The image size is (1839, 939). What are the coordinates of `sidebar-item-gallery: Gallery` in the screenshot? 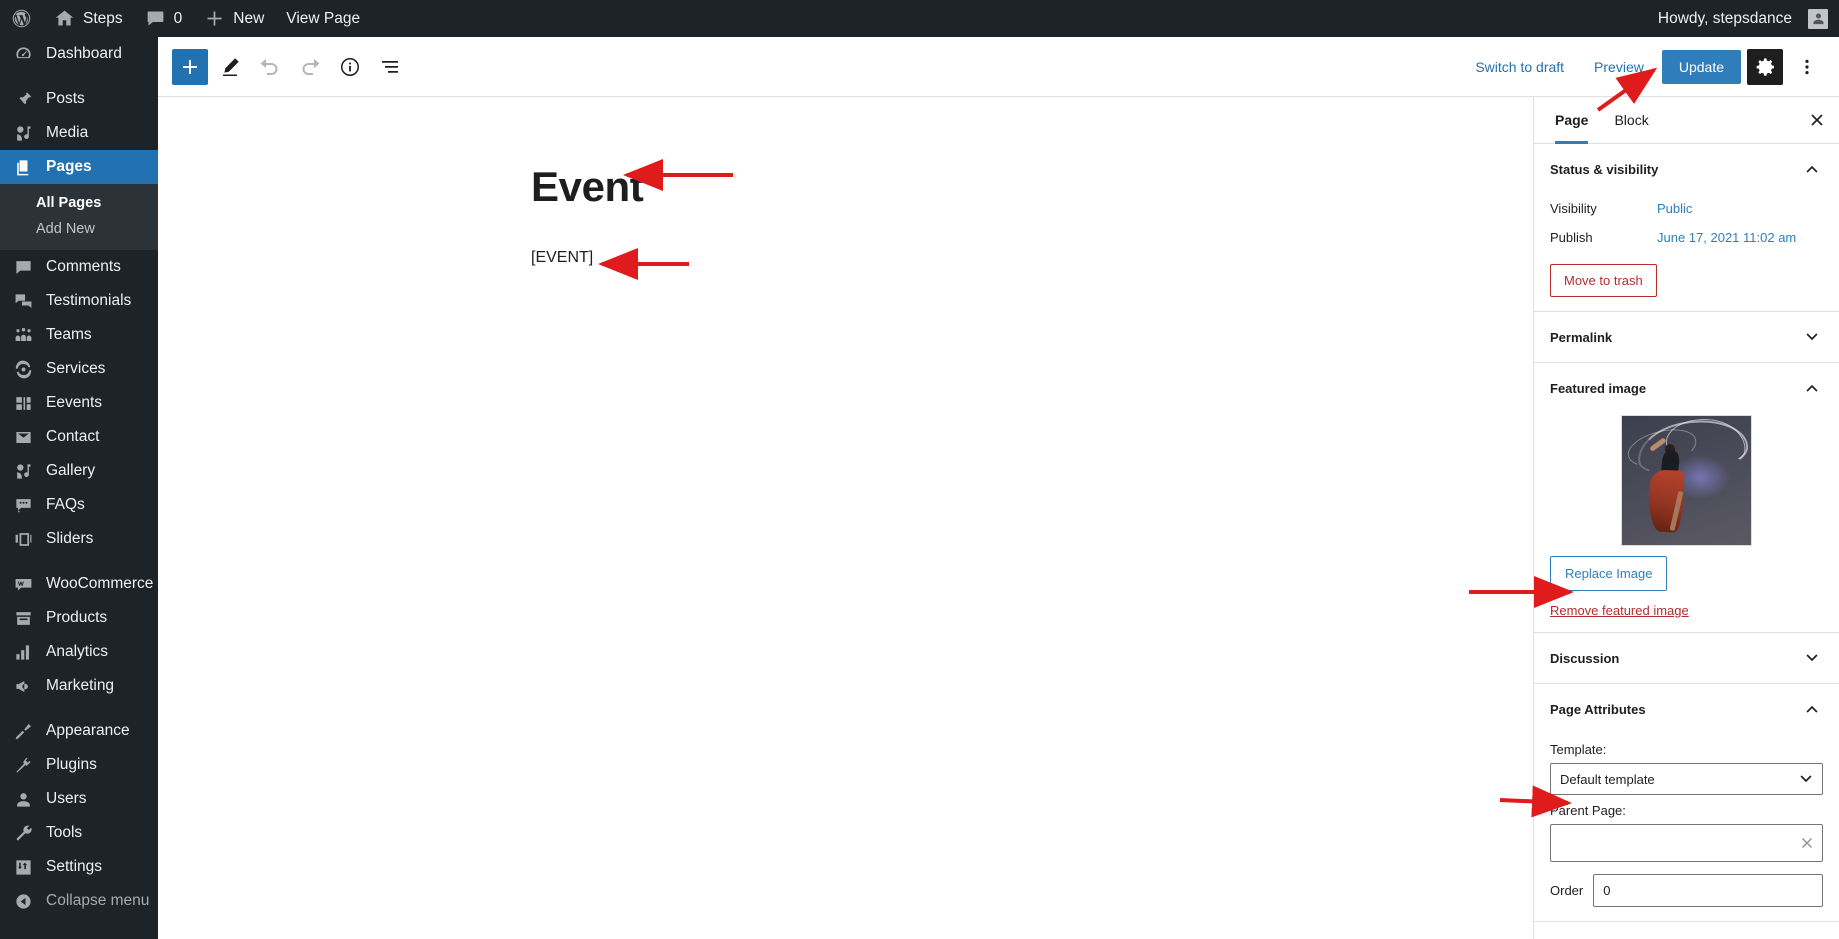 It's located at (79, 471).